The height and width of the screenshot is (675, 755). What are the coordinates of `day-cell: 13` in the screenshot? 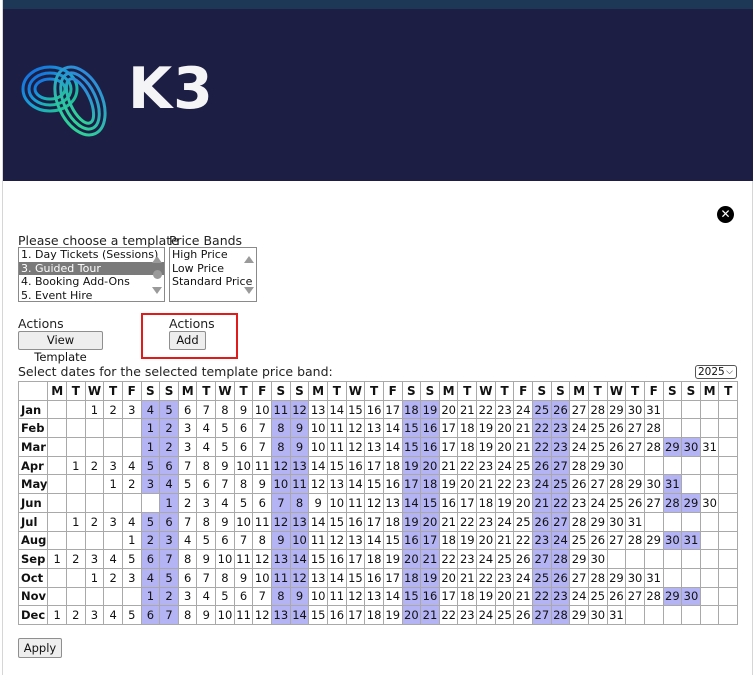 It's located at (281, 559).